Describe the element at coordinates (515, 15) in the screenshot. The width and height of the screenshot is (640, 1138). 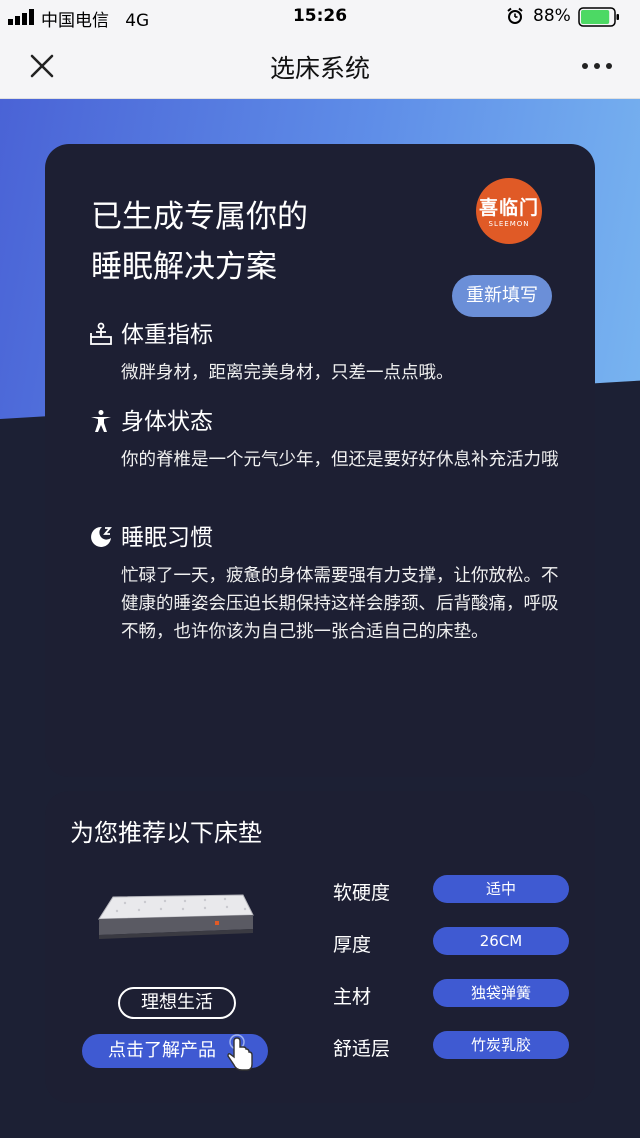
I see `alarm-clock-icon` at that location.